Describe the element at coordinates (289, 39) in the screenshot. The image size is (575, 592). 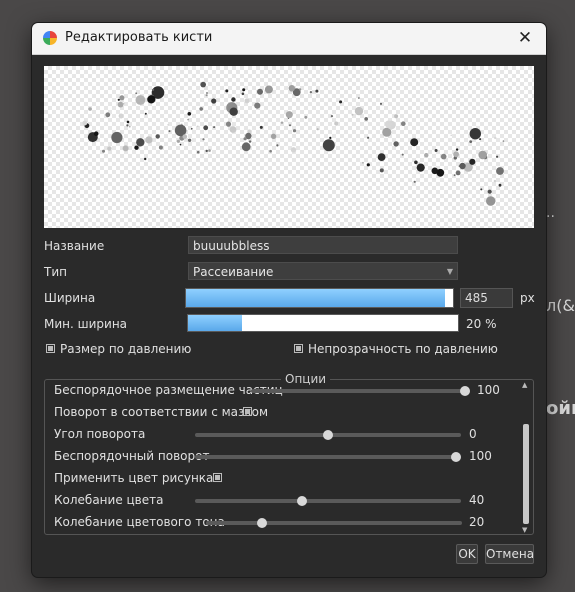
I see `title-bar: Редактировать кисти ✕` at that location.